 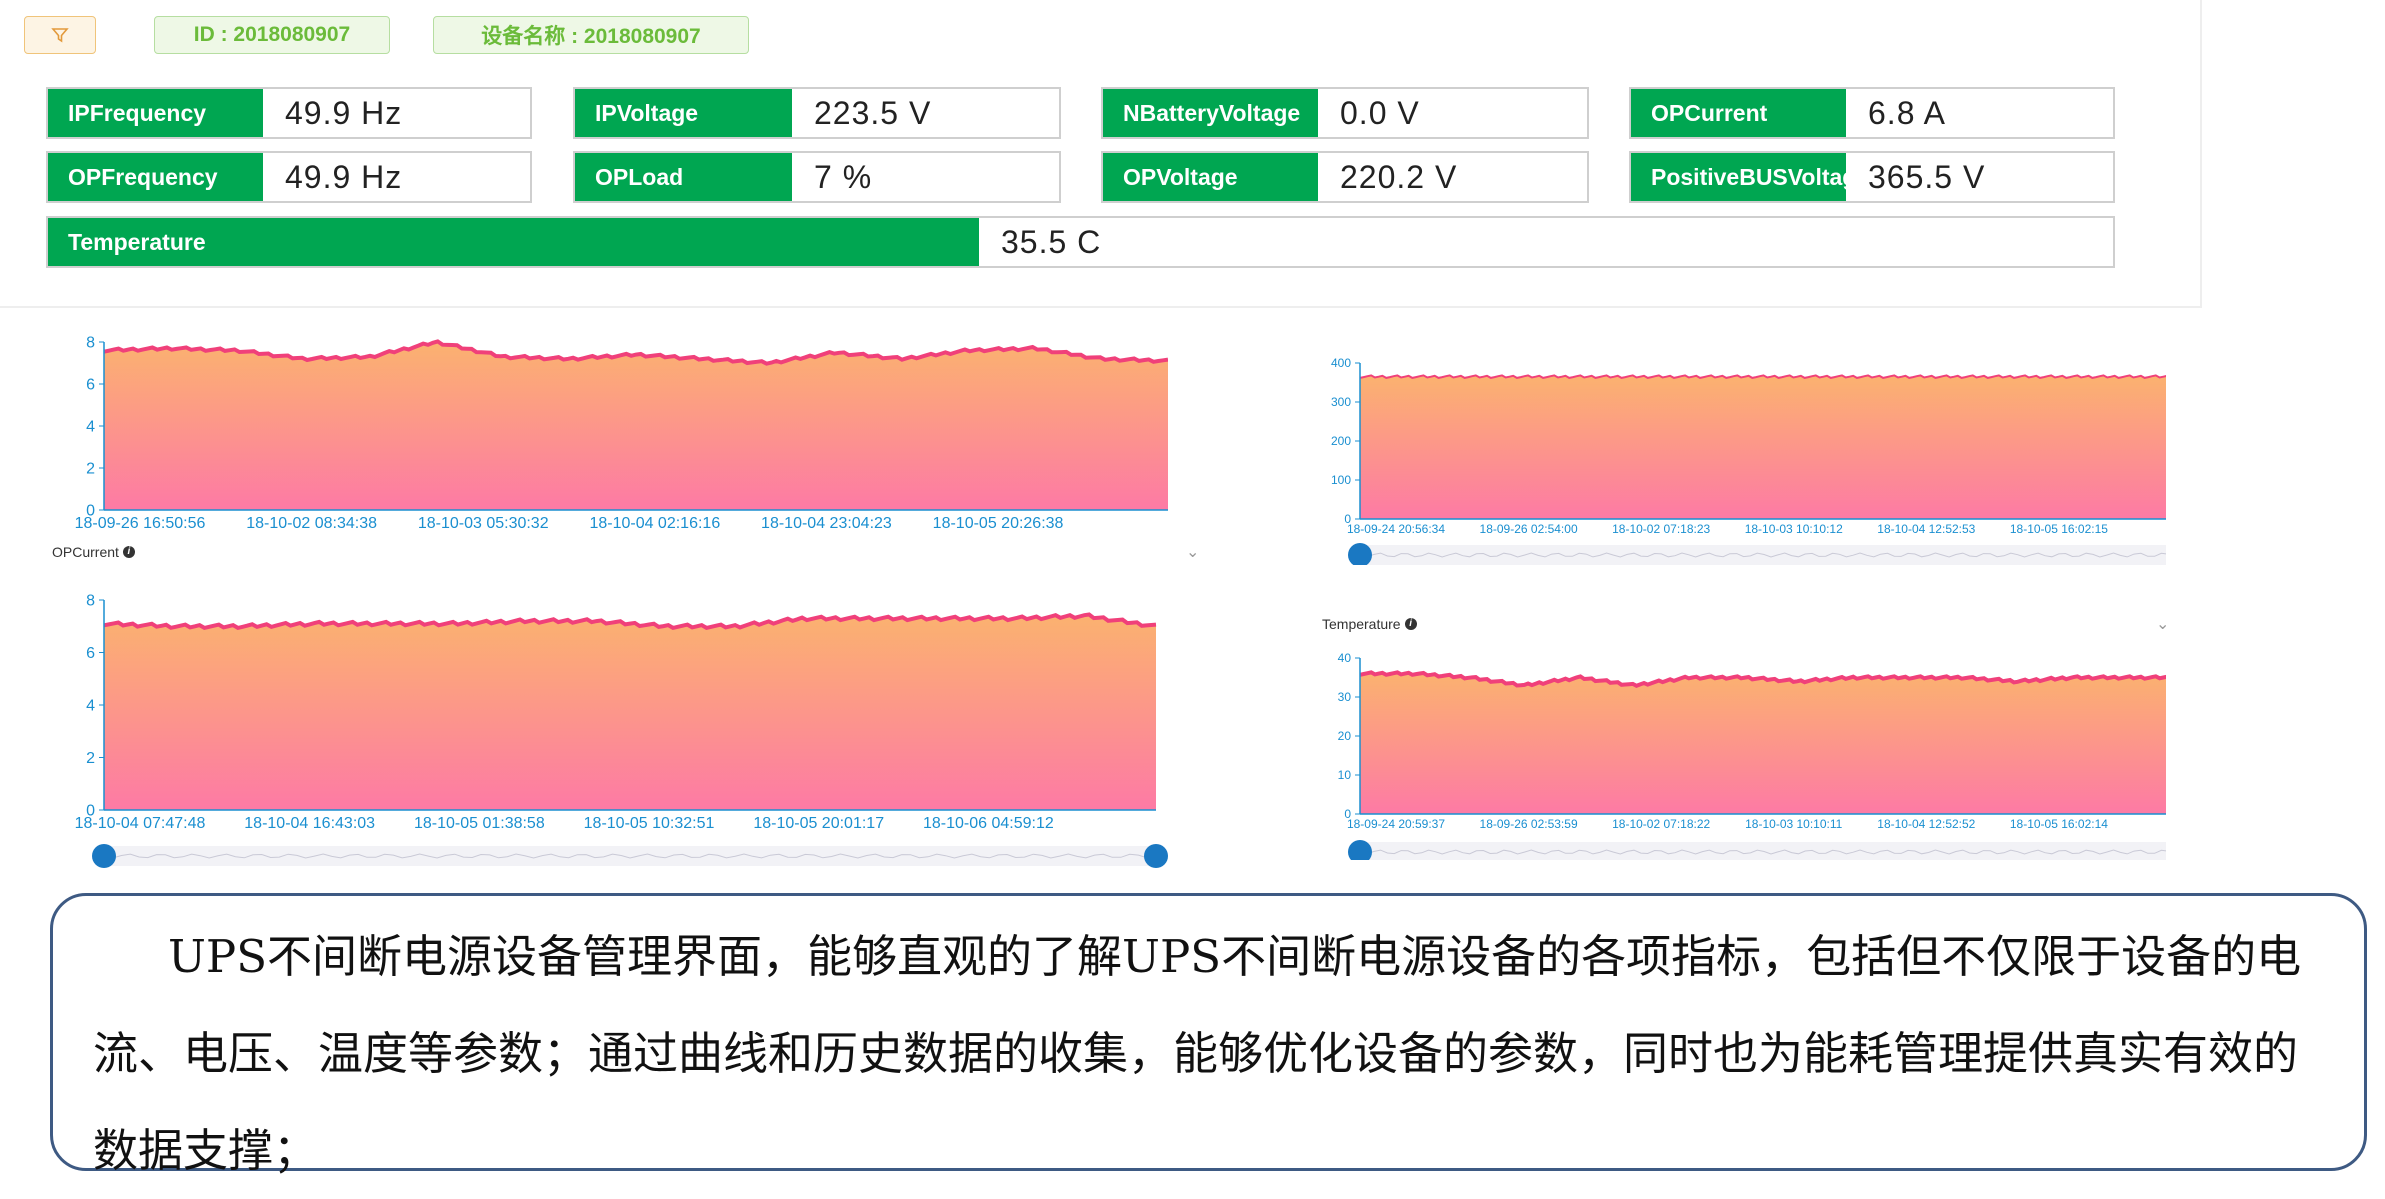 What do you see at coordinates (1396, 824) in the screenshot?
I see `x-tick-label: 18-09-24 20:59:37` at bounding box center [1396, 824].